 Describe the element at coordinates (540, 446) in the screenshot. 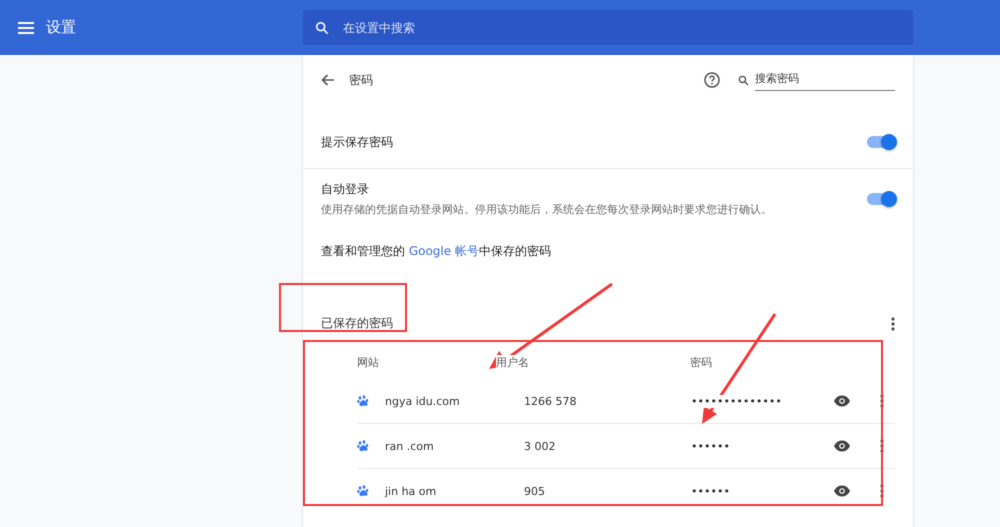

I see `username-cell: 3 002` at that location.